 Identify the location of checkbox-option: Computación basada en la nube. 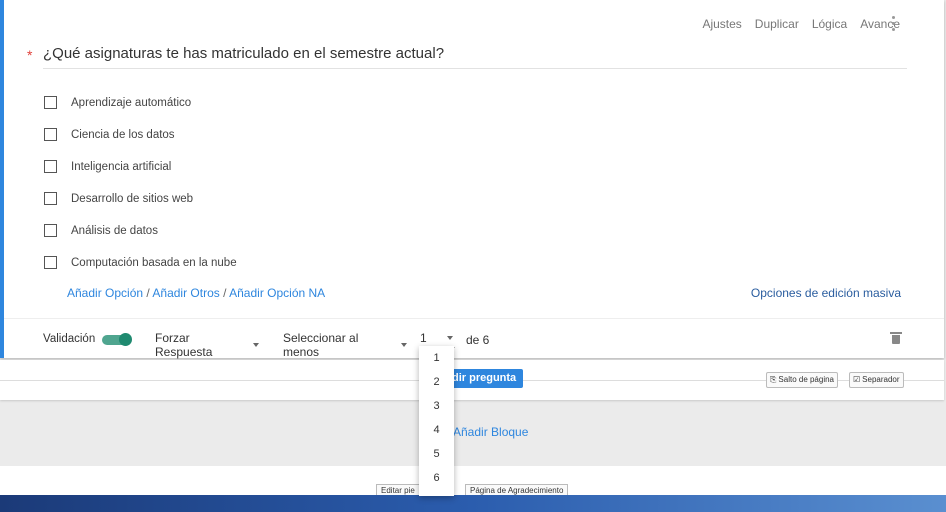
(140, 262).